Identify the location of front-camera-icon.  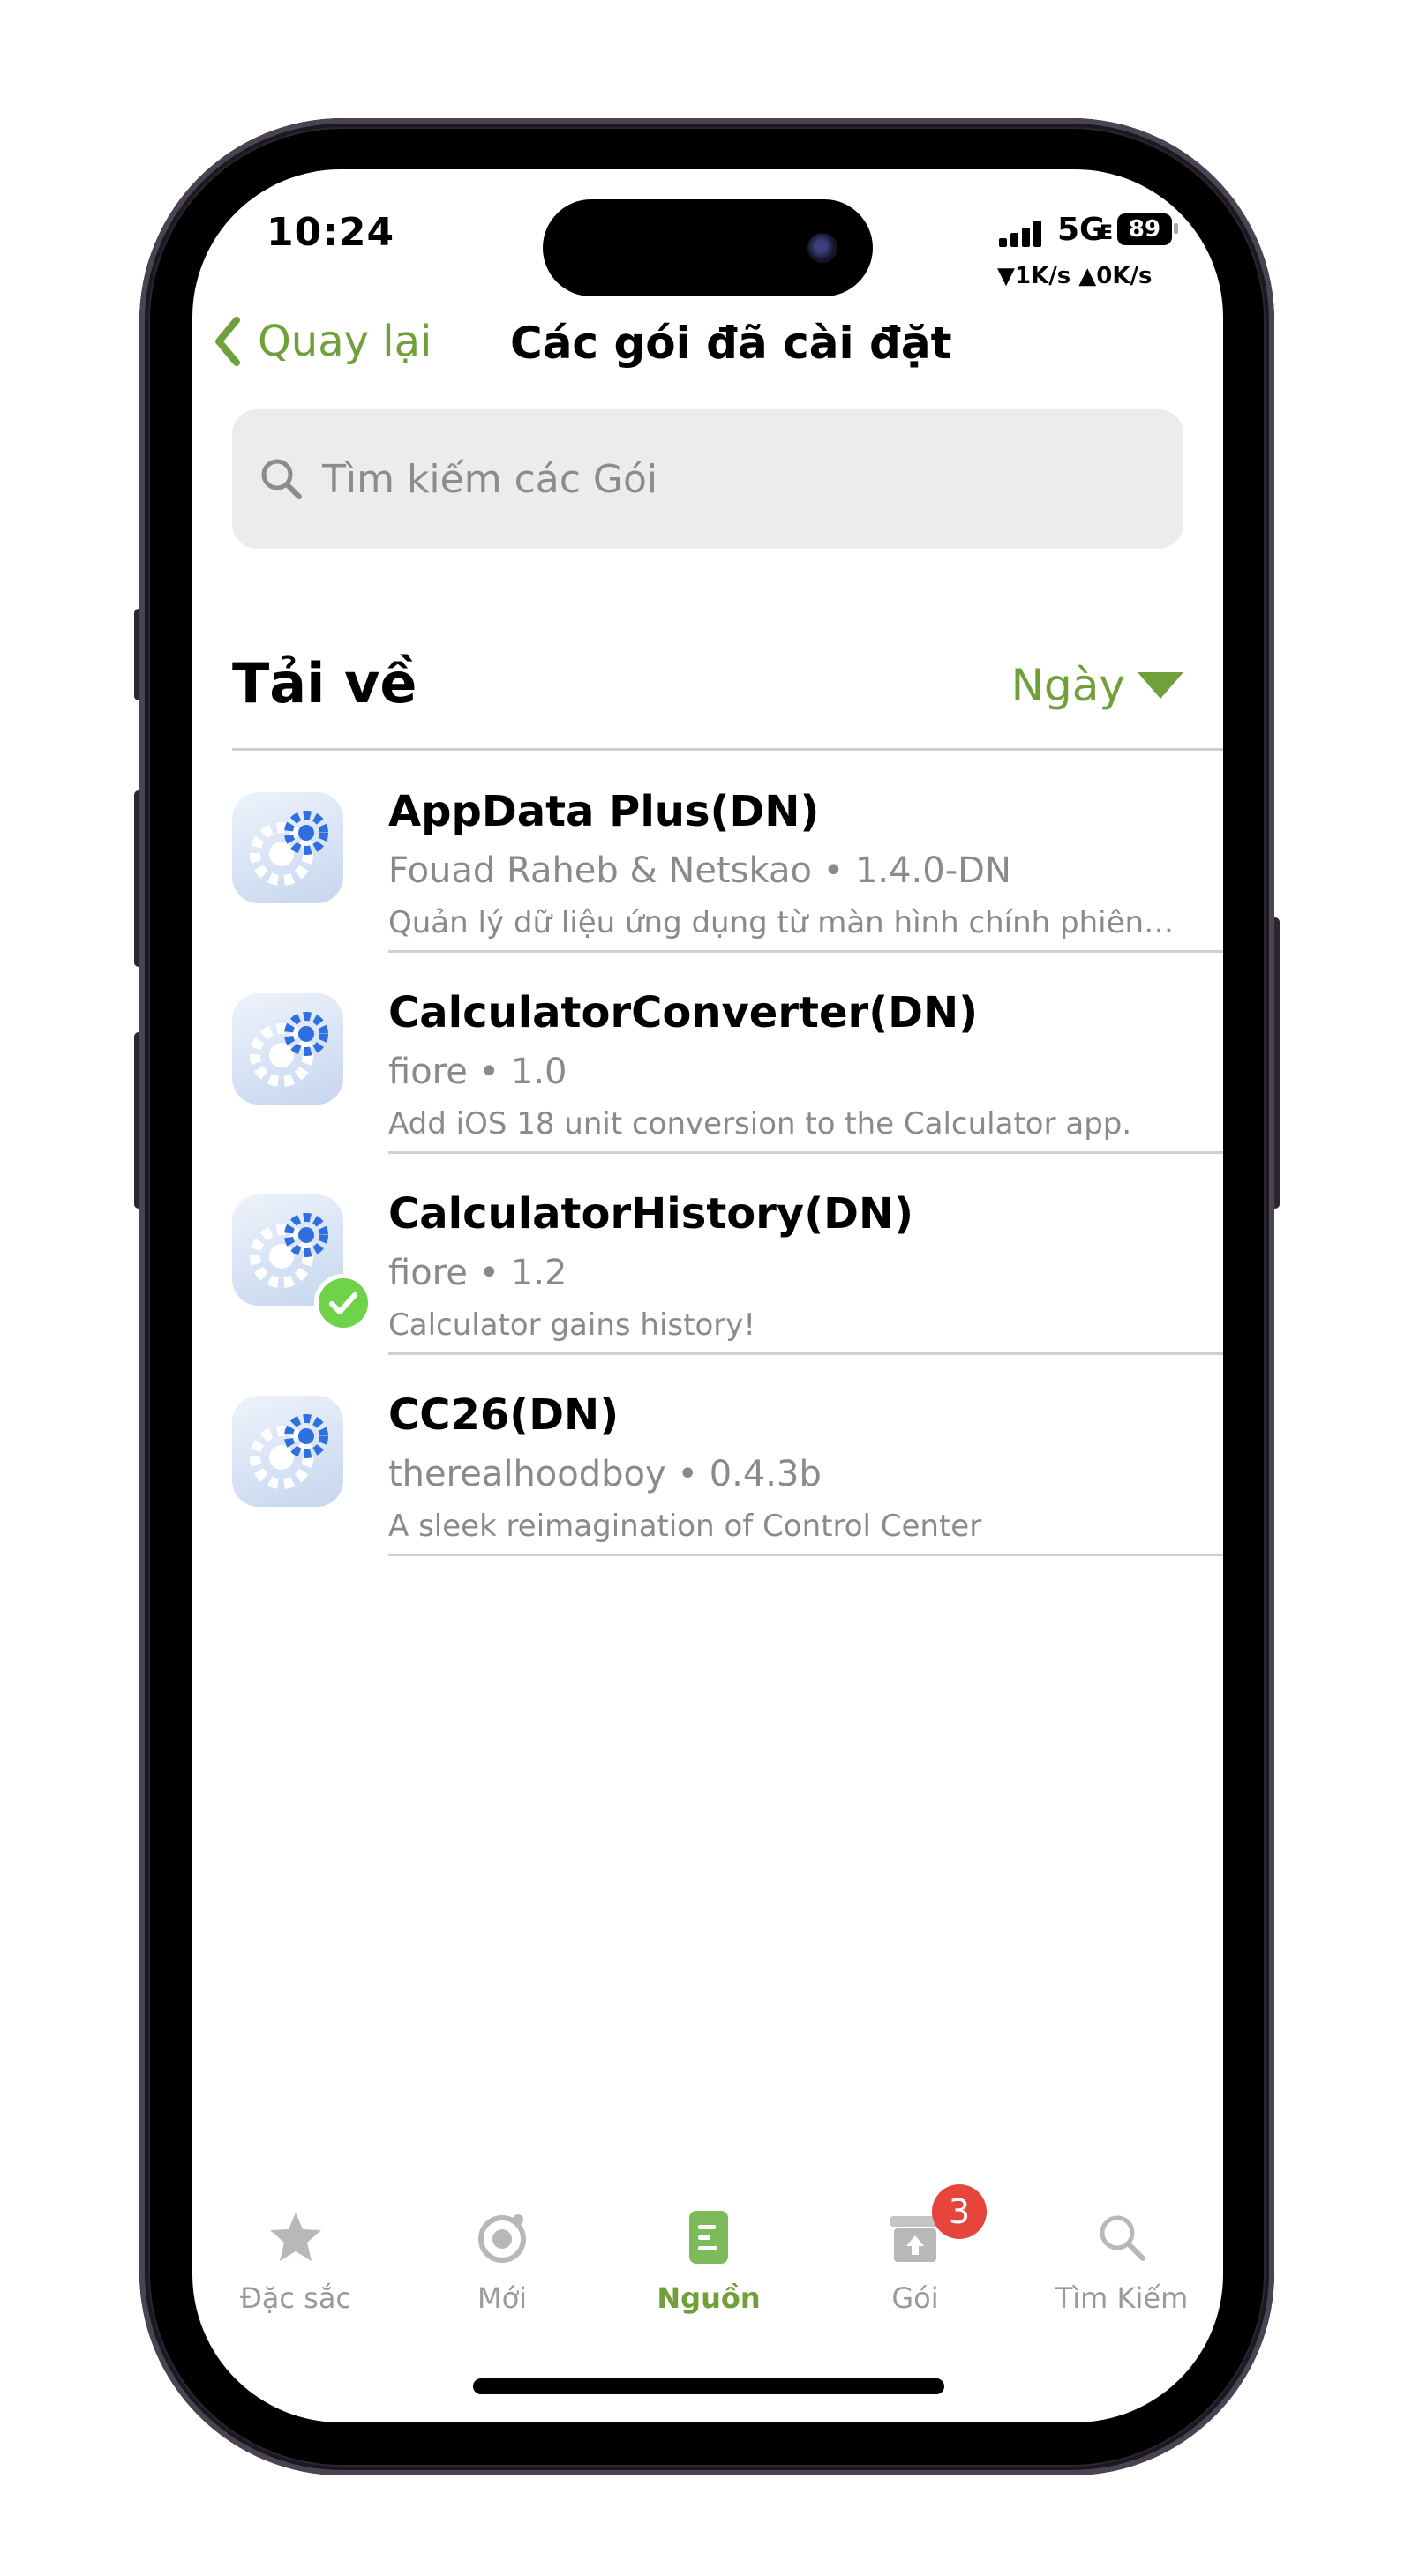
(822, 248).